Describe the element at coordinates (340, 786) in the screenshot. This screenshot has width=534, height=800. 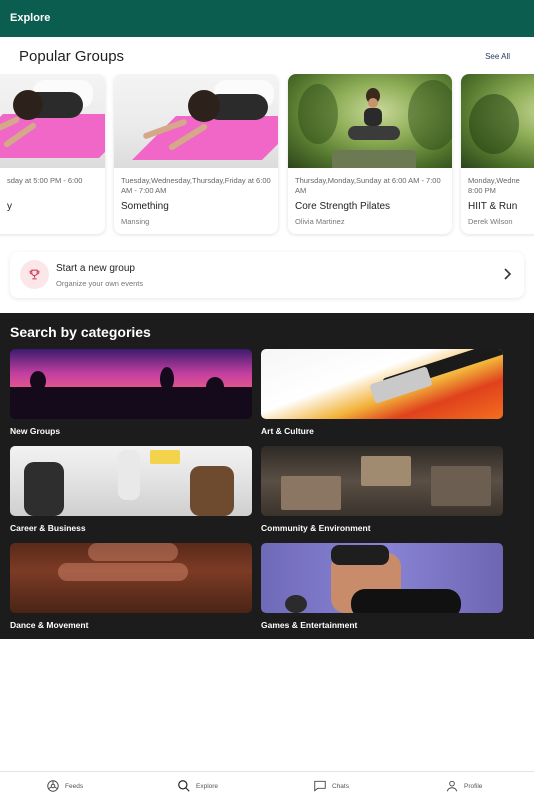
I see `nav-label: Chats` at that location.